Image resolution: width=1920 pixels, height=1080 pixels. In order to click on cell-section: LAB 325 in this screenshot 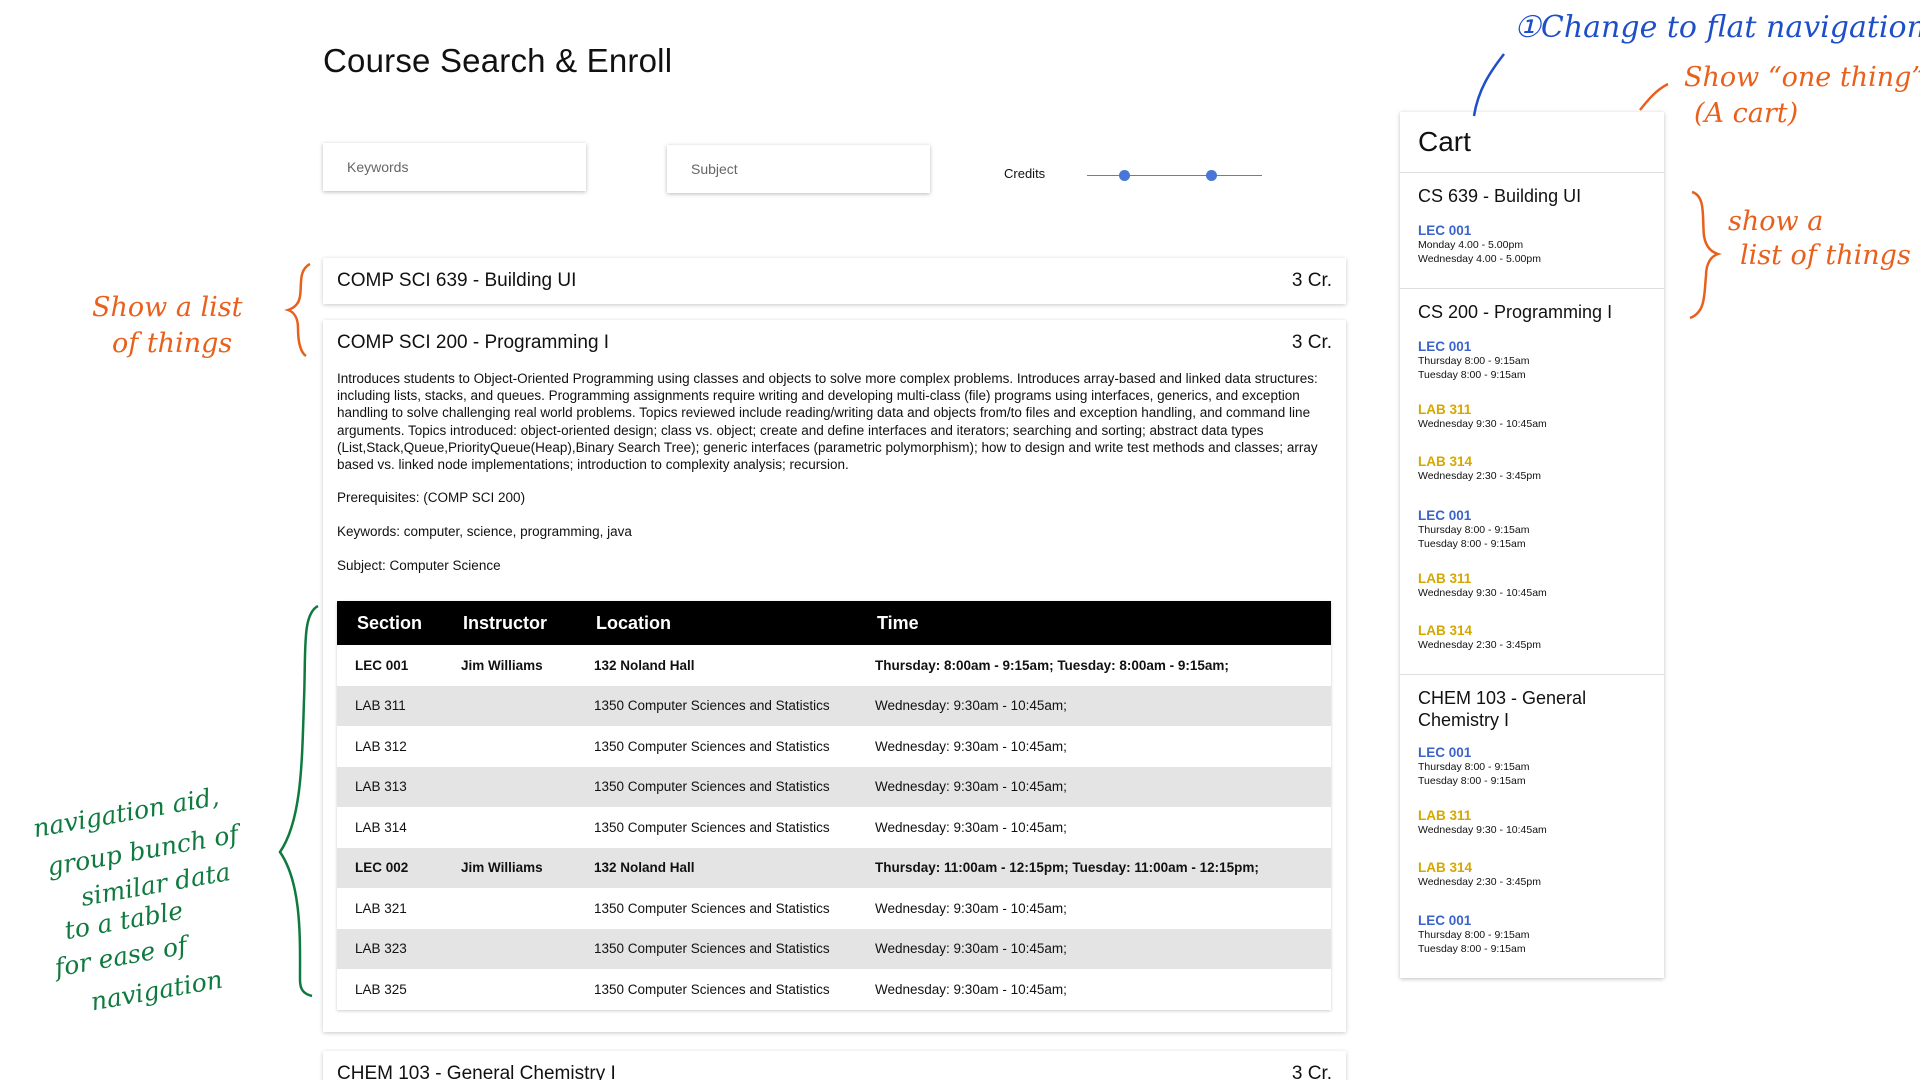, I will do `click(381, 989)`.